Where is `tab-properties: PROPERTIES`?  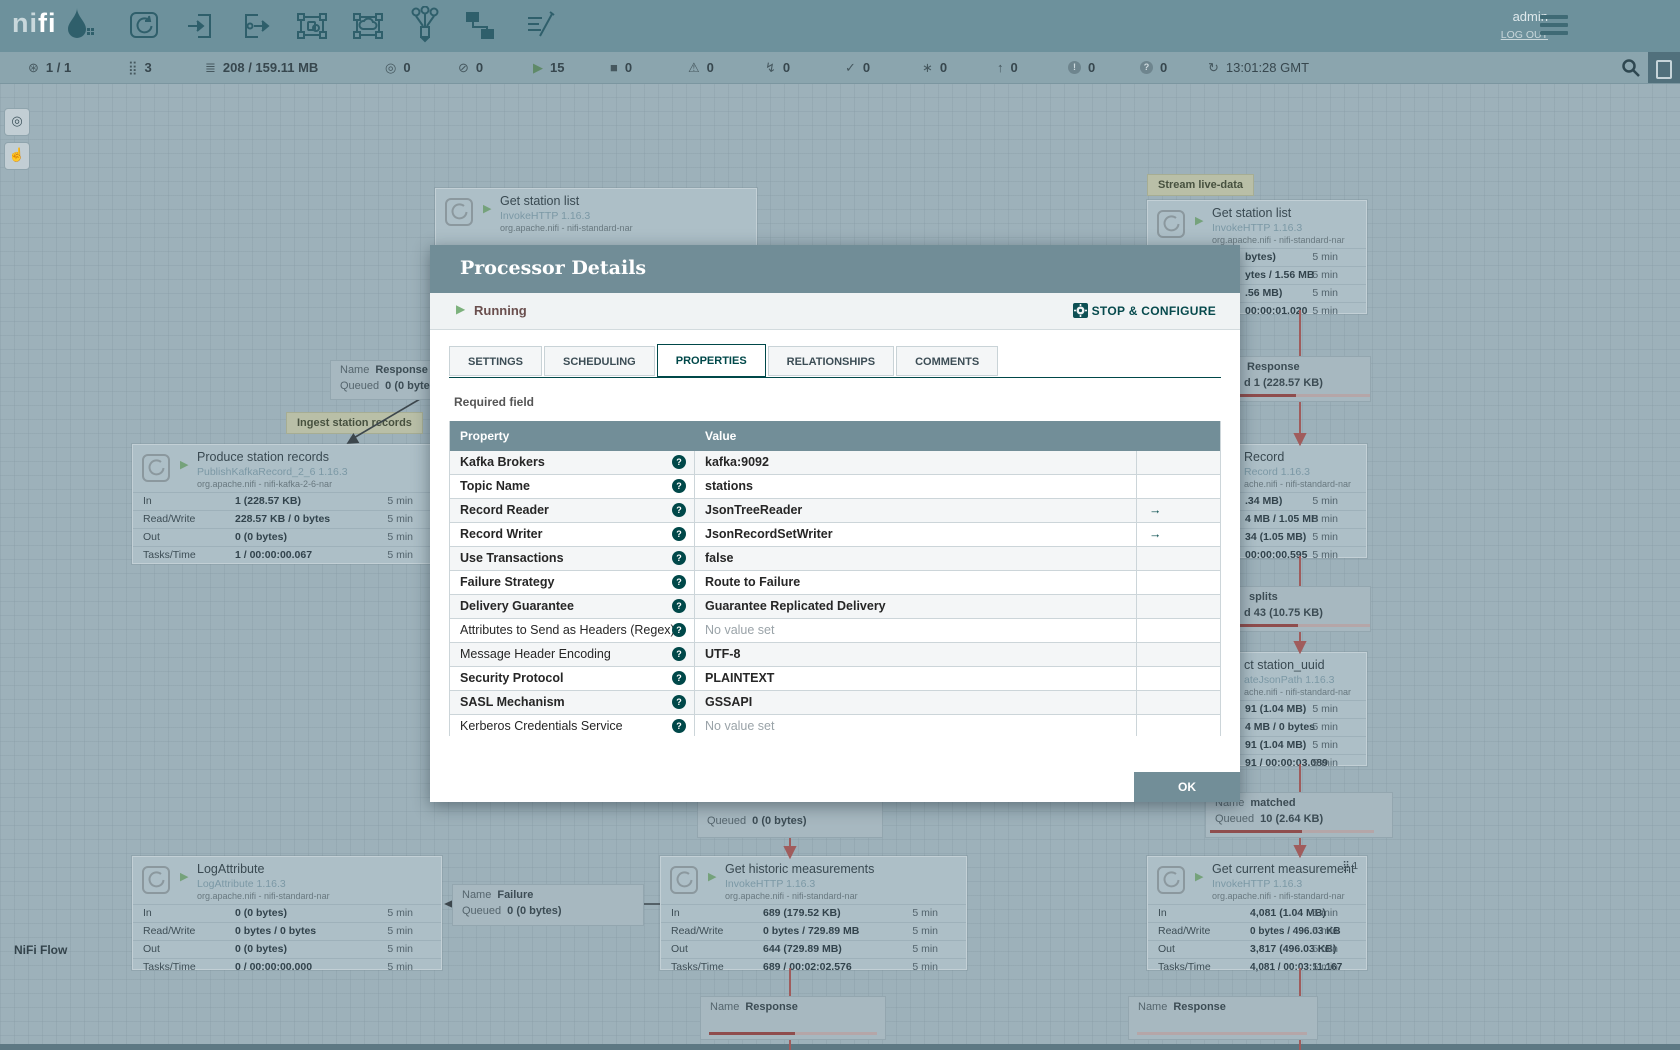 tab-properties: PROPERTIES is located at coordinates (711, 360).